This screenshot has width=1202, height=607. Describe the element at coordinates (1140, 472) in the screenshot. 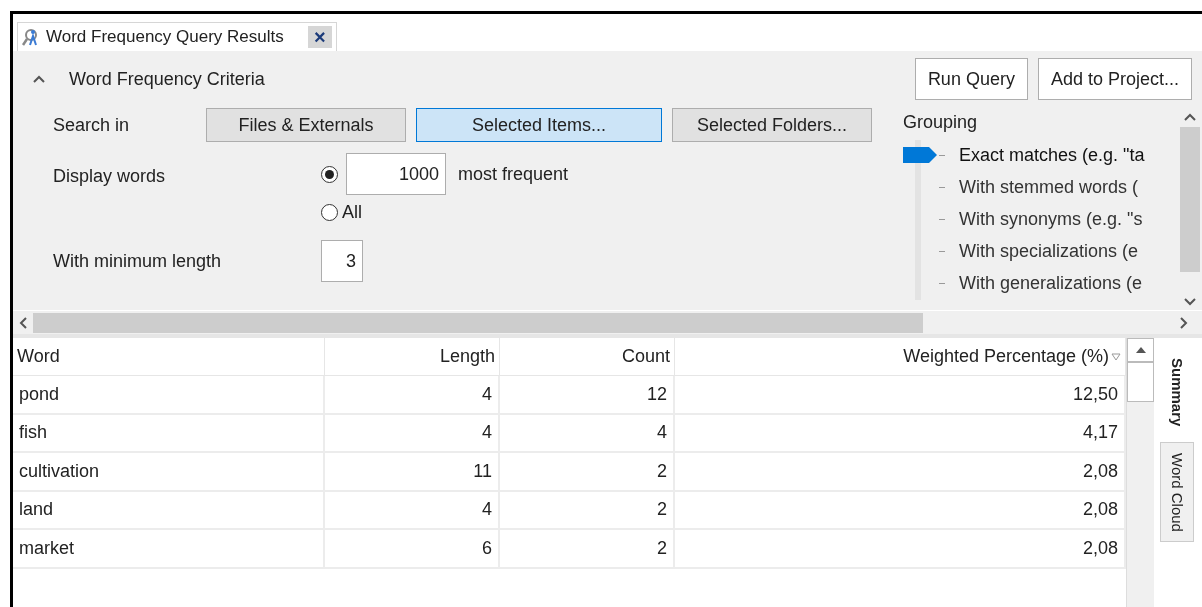

I see `table-scrollbar` at that location.